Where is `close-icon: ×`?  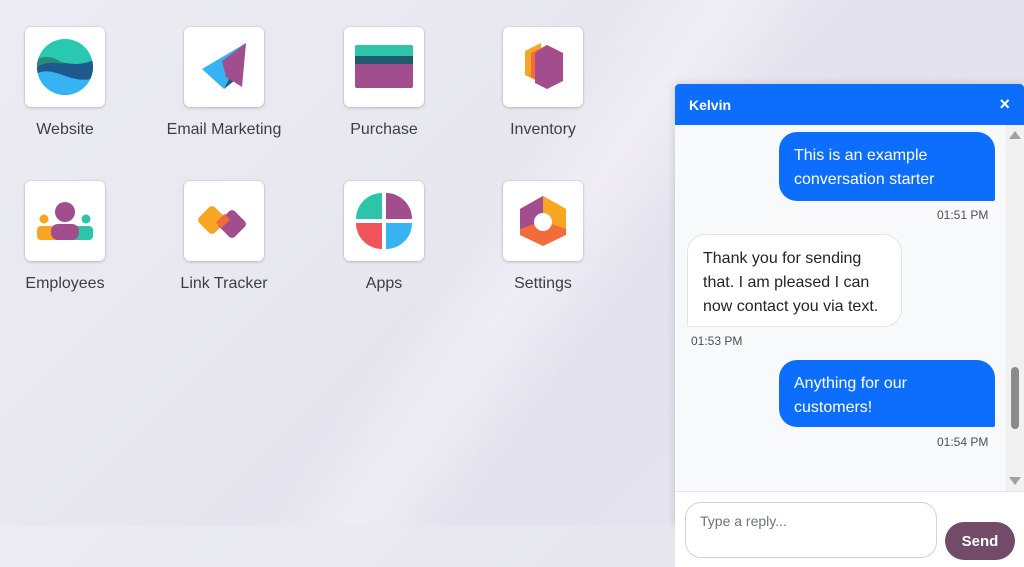 close-icon: × is located at coordinates (1004, 104).